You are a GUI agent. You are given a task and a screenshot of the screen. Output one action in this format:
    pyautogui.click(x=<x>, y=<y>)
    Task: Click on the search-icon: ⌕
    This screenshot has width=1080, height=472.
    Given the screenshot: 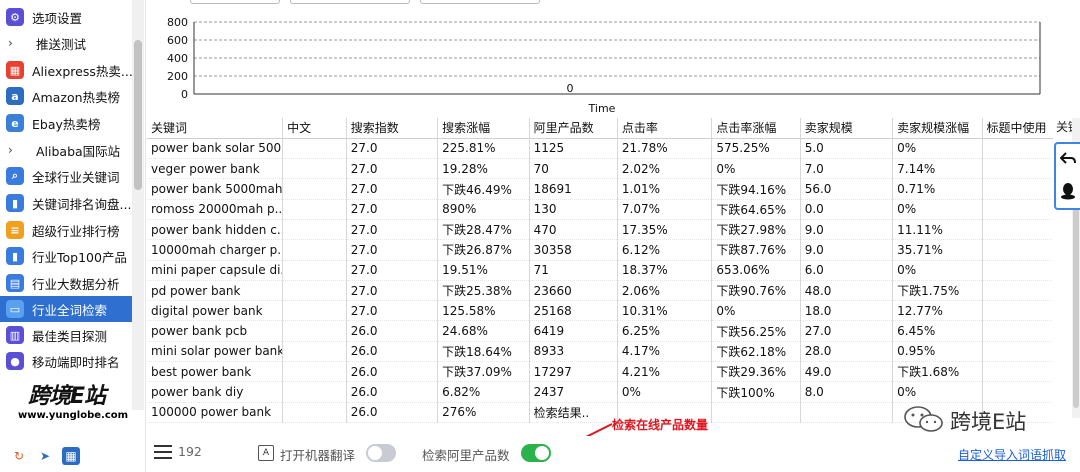 What is the action you would take?
    pyautogui.click(x=15, y=176)
    